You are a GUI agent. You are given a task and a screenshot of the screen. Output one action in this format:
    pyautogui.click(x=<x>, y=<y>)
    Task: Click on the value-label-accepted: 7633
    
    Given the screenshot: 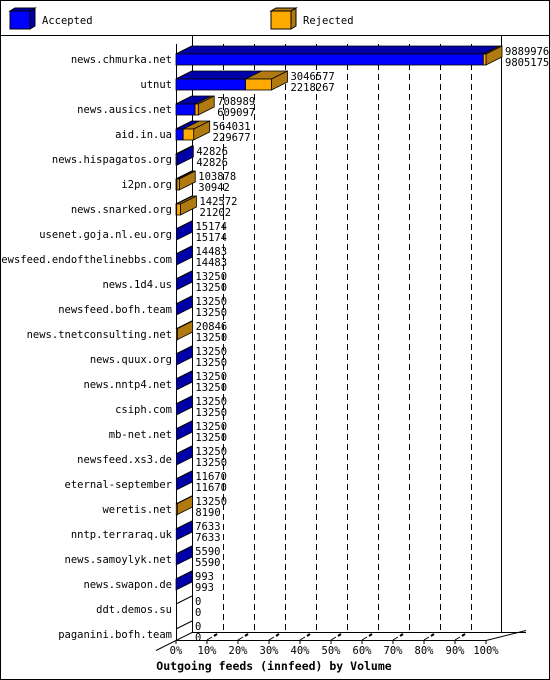 What is the action you would take?
    pyautogui.click(x=207, y=538)
    